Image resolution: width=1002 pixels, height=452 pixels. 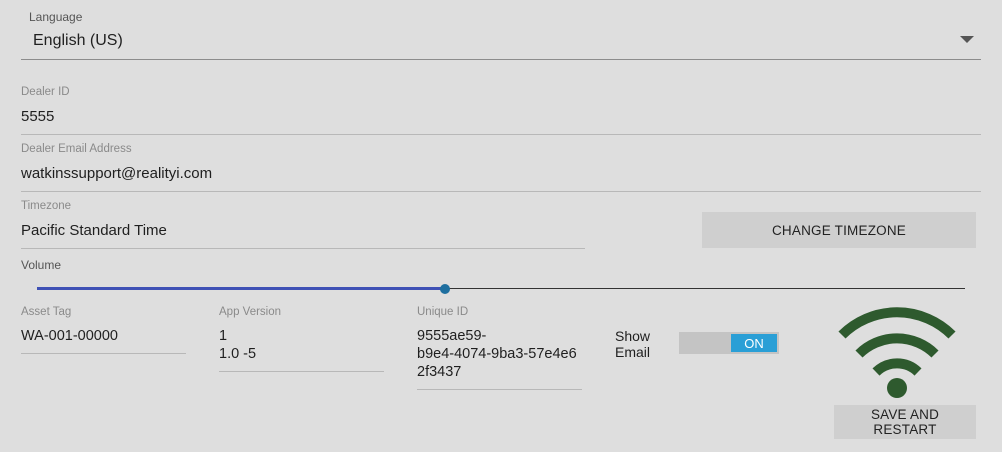 I want to click on volume-fill, so click(x=241, y=288).